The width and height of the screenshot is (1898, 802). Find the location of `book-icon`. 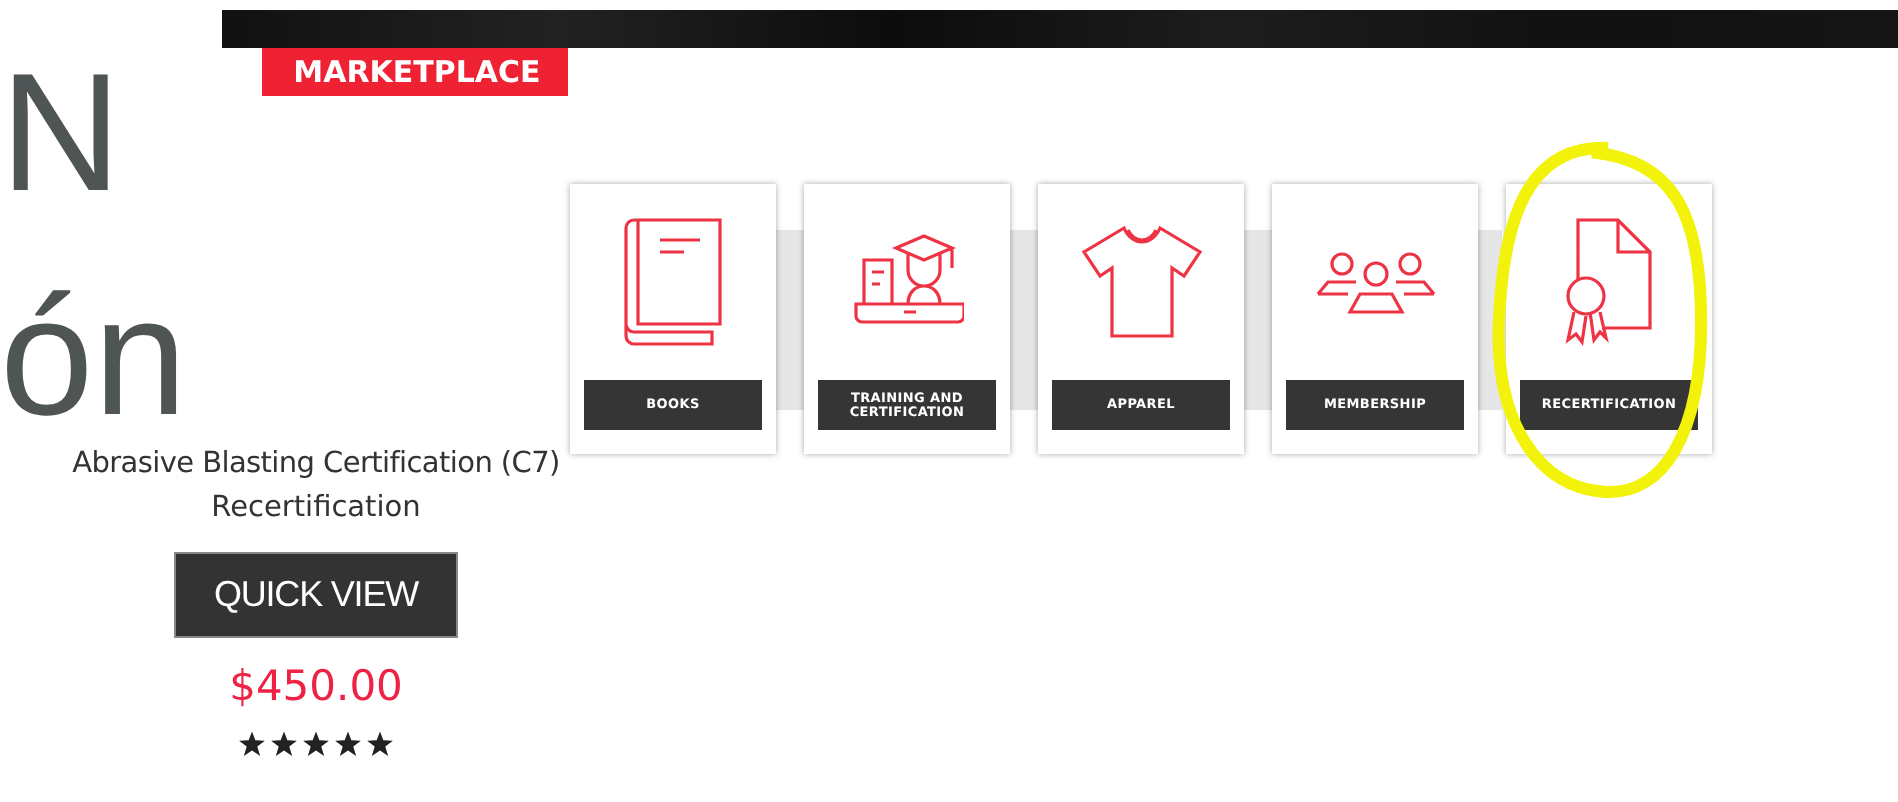

book-icon is located at coordinates (673, 282).